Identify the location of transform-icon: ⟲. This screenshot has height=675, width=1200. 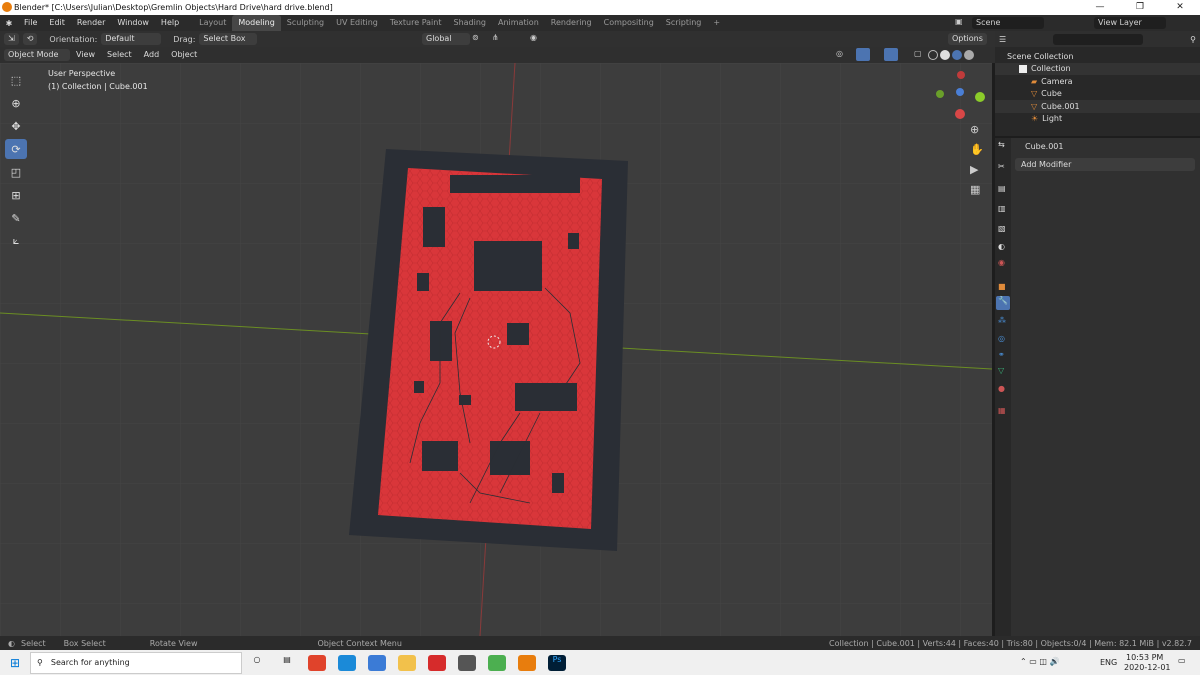
(30, 39).